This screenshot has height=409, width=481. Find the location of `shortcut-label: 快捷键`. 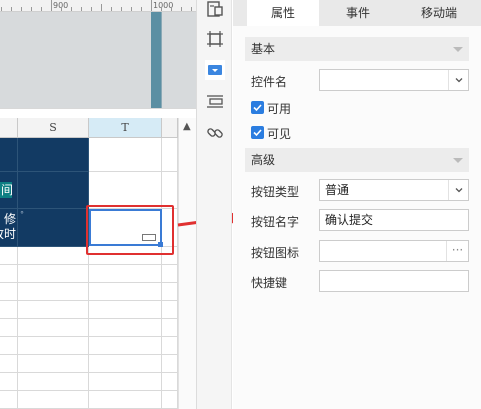

shortcut-label: 快捷键 is located at coordinates (269, 283).